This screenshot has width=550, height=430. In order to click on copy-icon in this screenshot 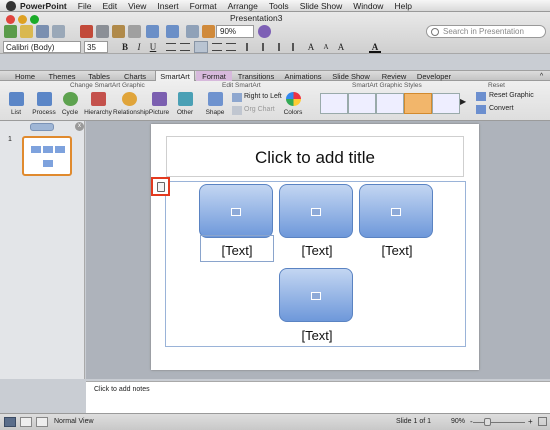, I will do `click(102, 31)`.